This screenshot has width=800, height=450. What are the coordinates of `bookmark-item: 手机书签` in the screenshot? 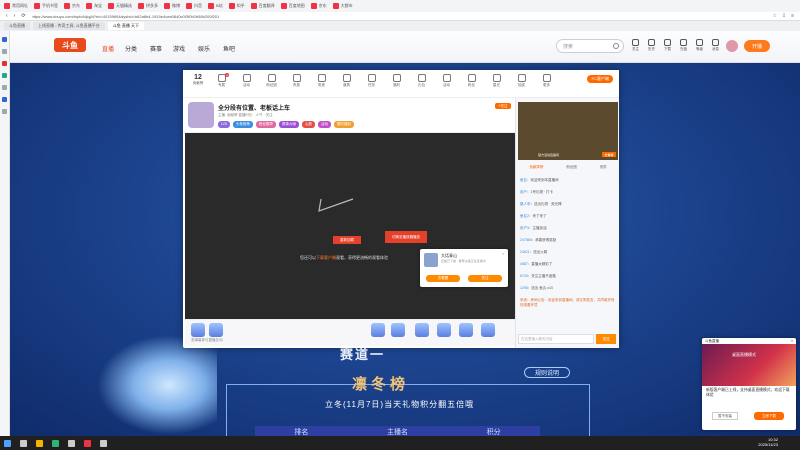 It's located at (46, 6).